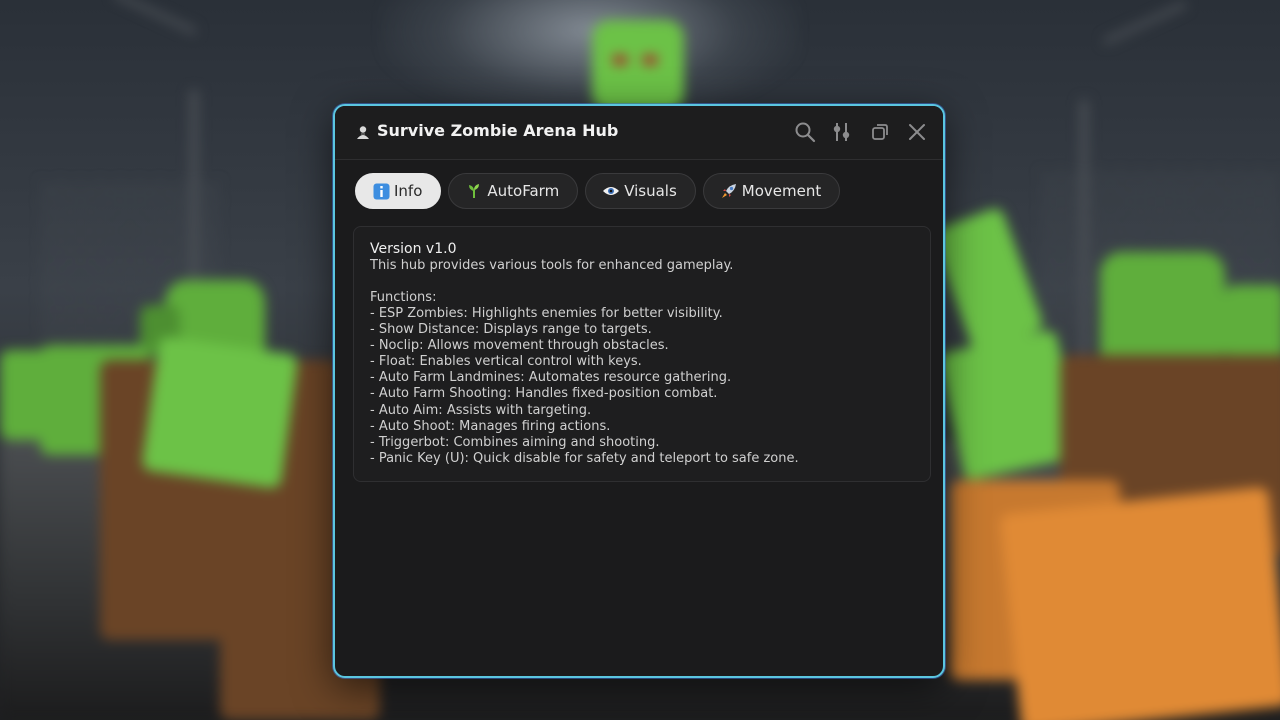 The image size is (1280, 720). What do you see at coordinates (498, 130) in the screenshot?
I see `window-title: Survive Zombie Arena Hub` at bounding box center [498, 130].